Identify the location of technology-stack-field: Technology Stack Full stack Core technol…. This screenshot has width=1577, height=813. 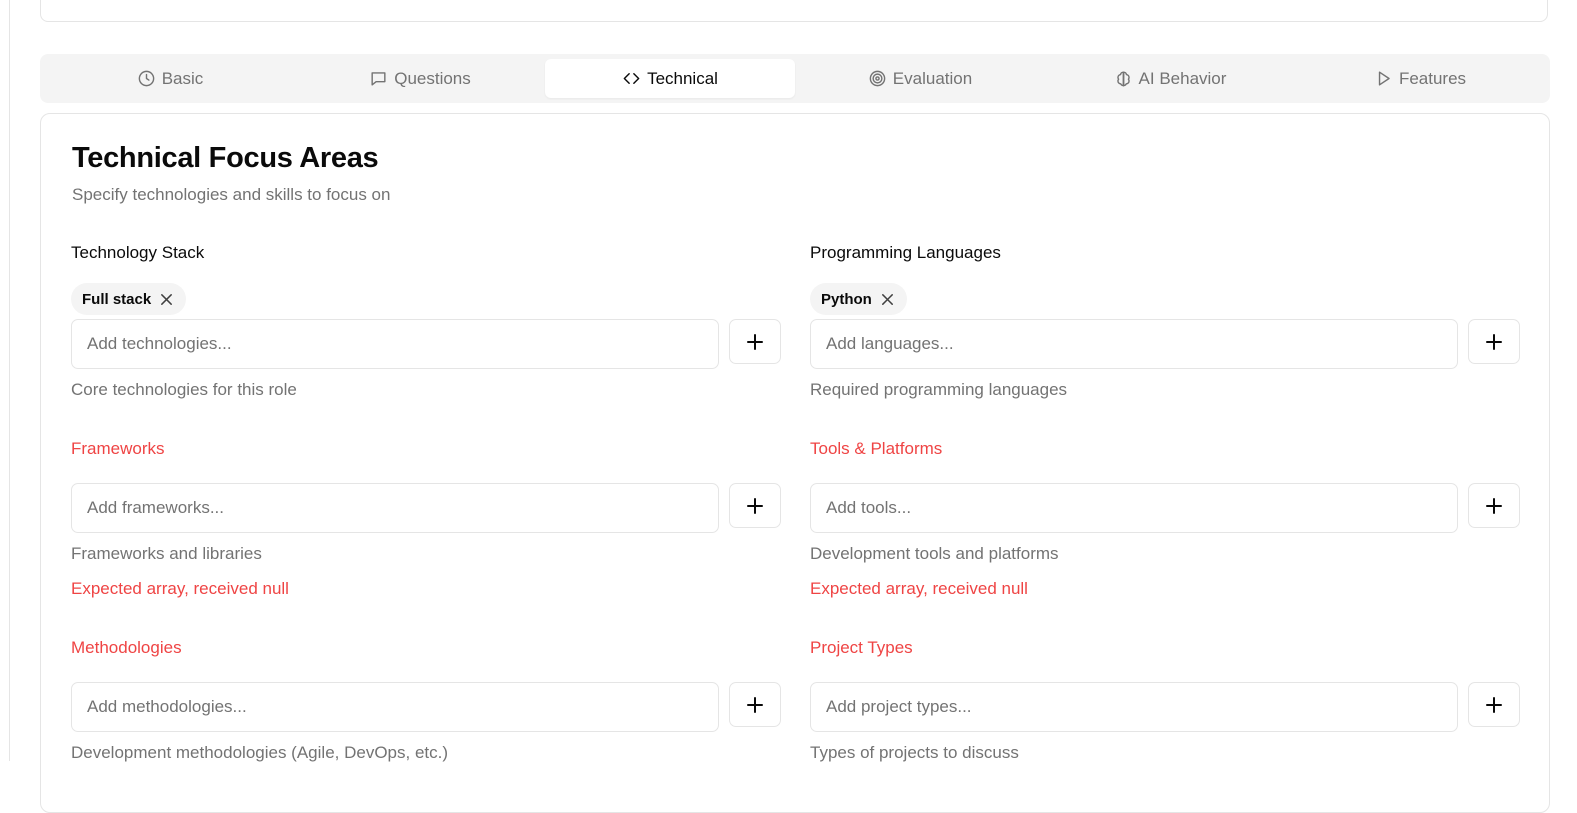
(426, 323).